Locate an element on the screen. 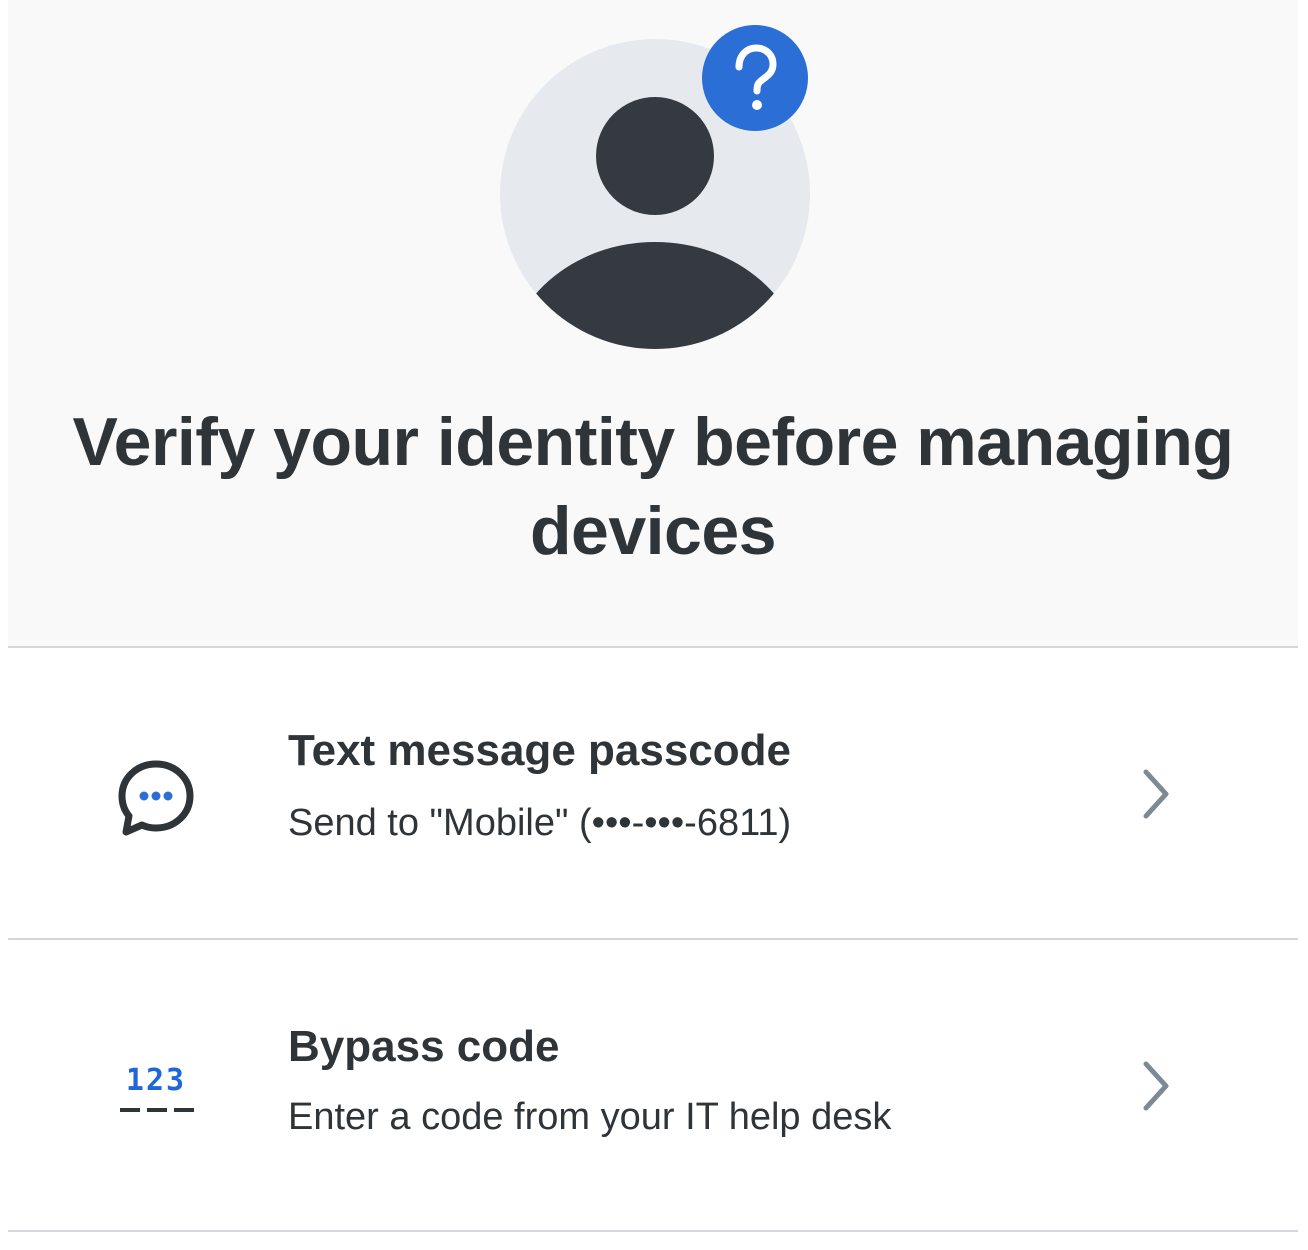  code-dashes is located at coordinates (157, 1110).